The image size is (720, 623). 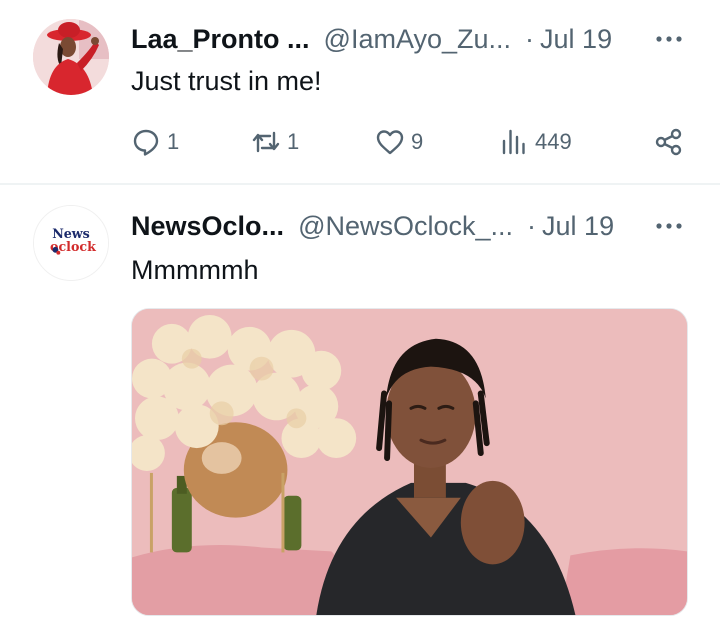 I want to click on reply-button: 1, so click(x=155, y=142).